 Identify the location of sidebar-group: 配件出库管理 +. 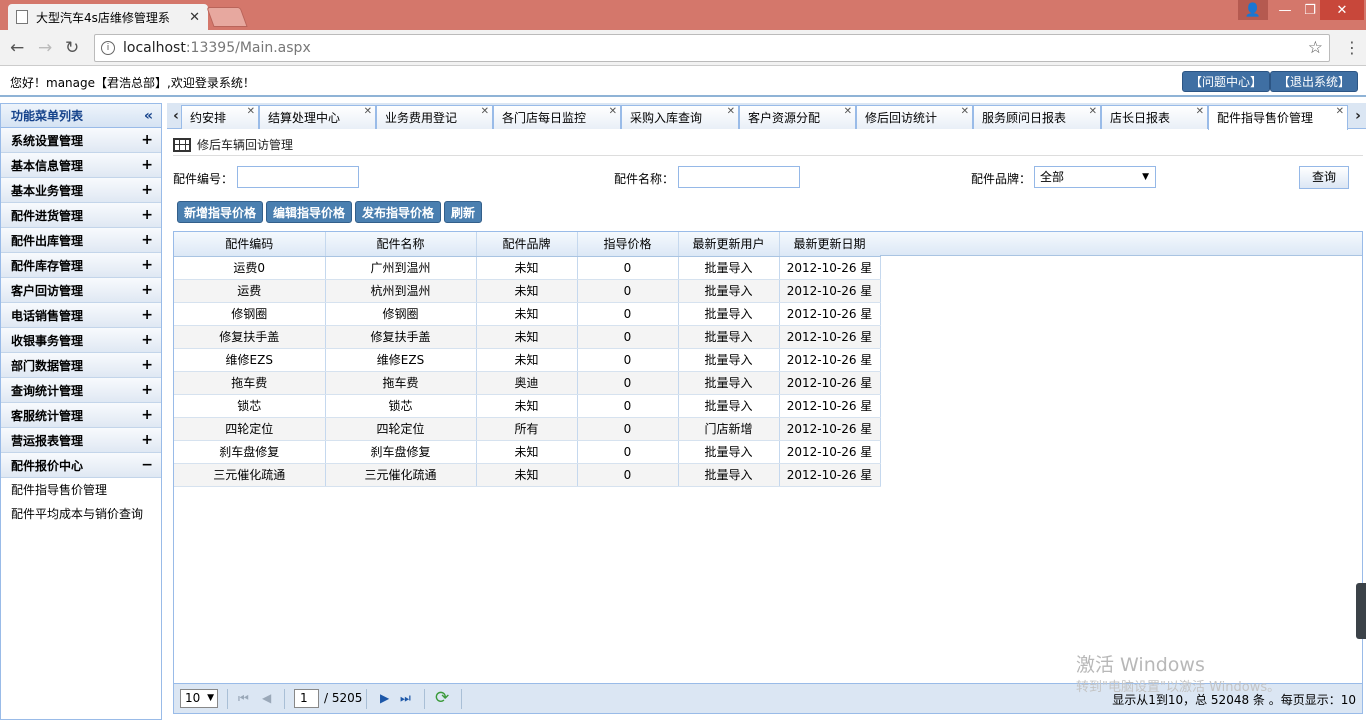
(81, 240).